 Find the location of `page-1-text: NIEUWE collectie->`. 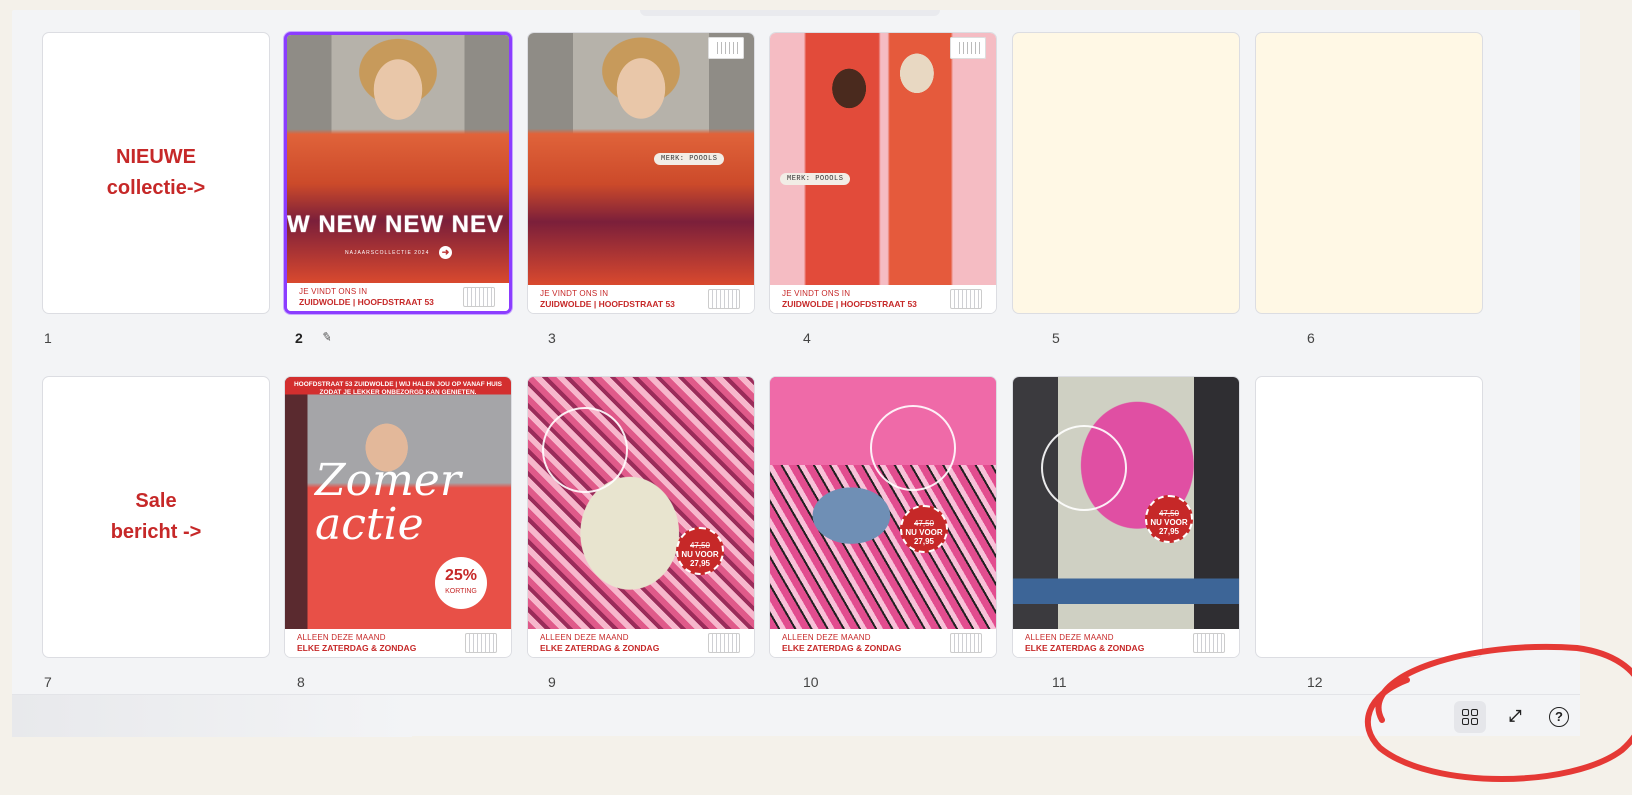

page-1-text: NIEUWE collectie-> is located at coordinates (156, 172).